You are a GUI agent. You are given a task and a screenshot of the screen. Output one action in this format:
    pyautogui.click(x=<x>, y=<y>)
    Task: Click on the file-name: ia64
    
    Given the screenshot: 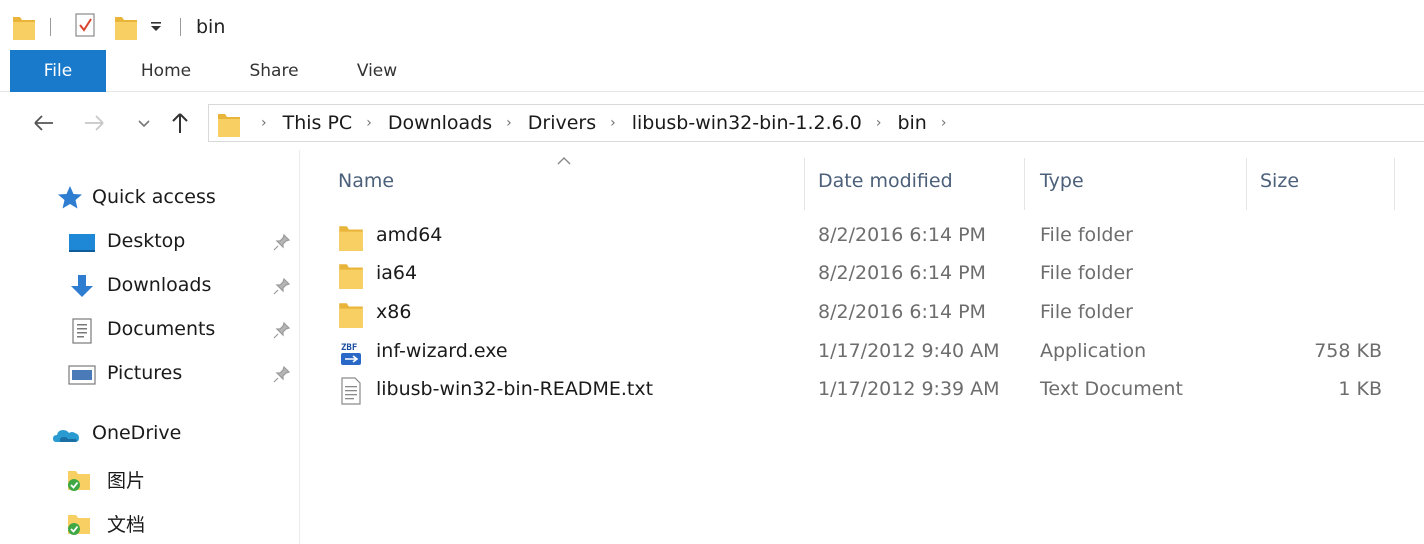 What is the action you would take?
    pyautogui.click(x=397, y=273)
    